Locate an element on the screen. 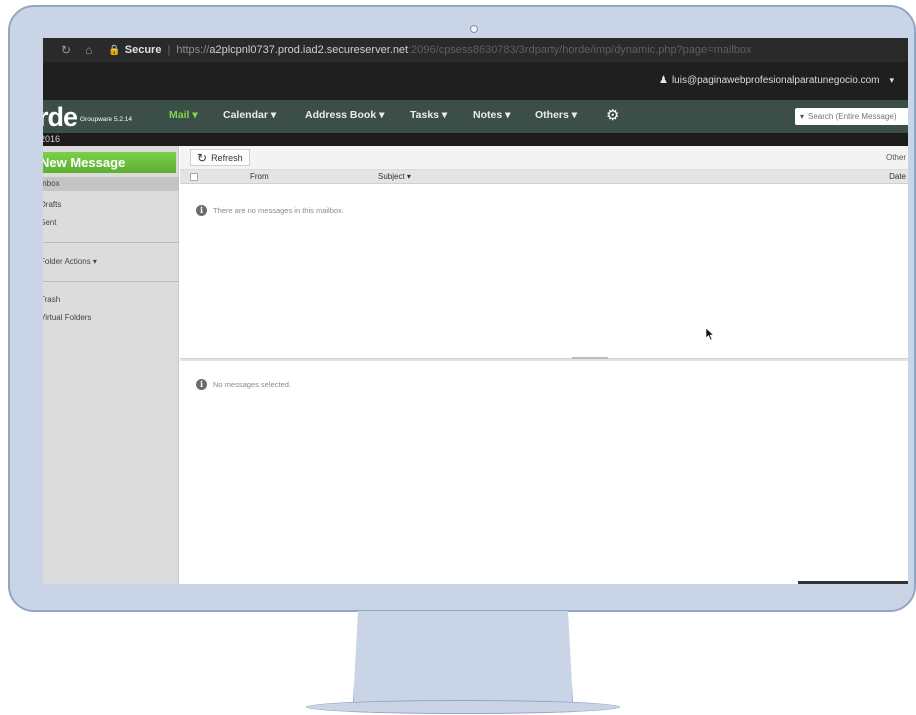 This screenshot has height=715, width=916. monitor-base is located at coordinates (463, 707).